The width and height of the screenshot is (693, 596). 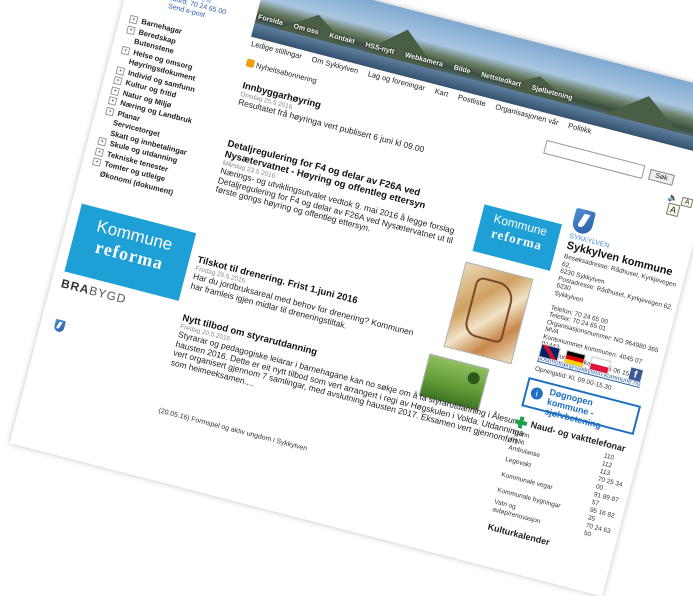 What do you see at coordinates (517, 237) in the screenshot?
I see `kommunereform-banner-right: Kommune reforma` at bounding box center [517, 237].